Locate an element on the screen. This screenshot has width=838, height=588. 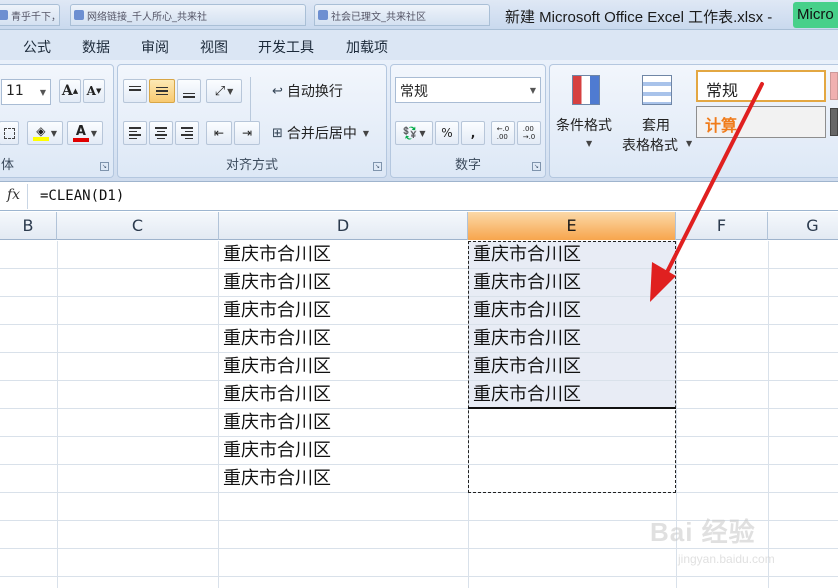
wrap-text-label: 自动换行 is located at coordinates (314, 92).